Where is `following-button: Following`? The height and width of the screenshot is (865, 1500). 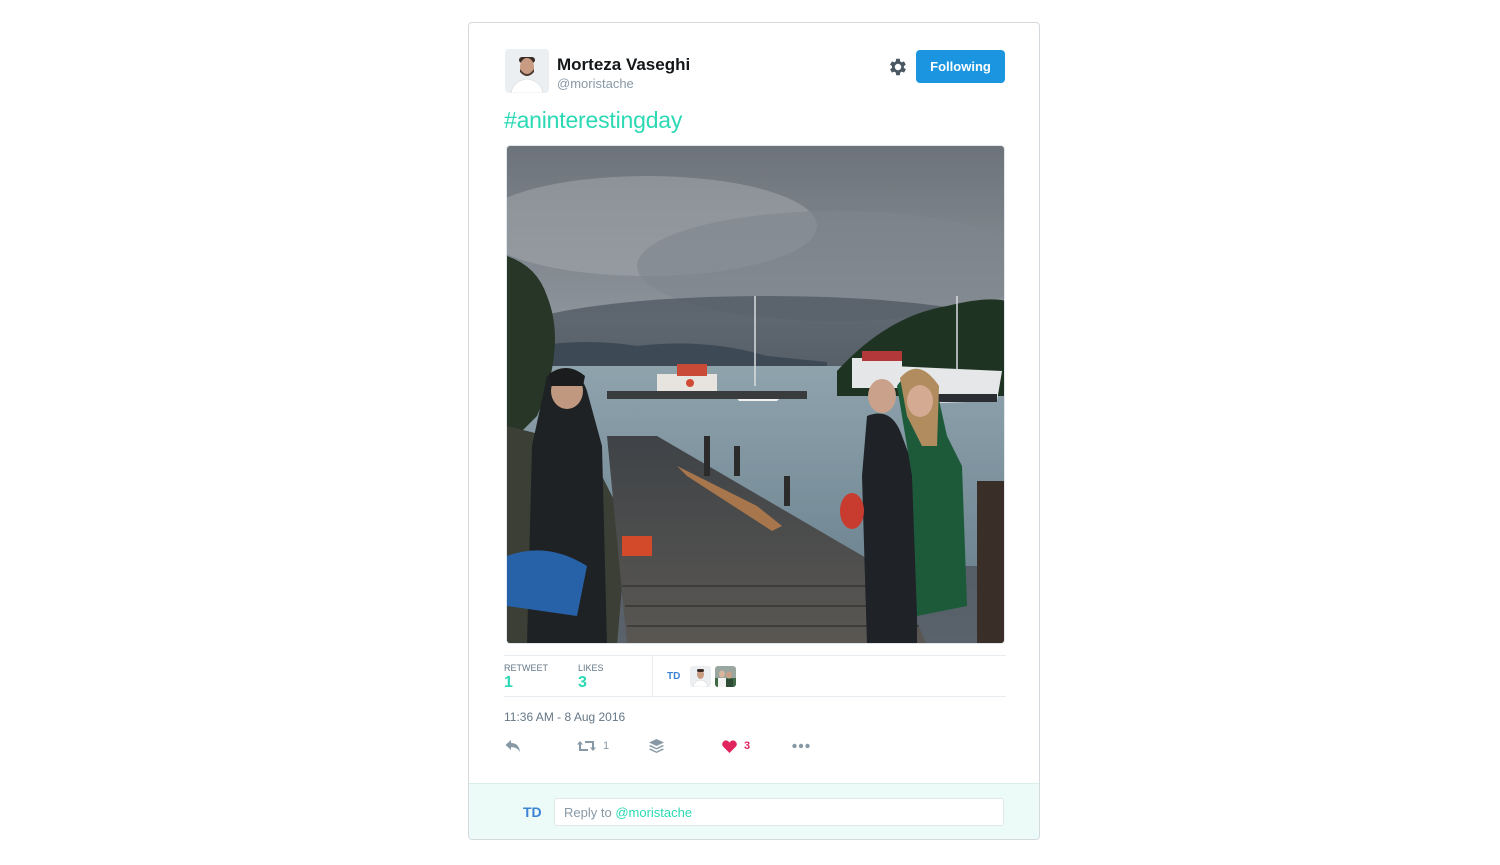 following-button: Following is located at coordinates (960, 66).